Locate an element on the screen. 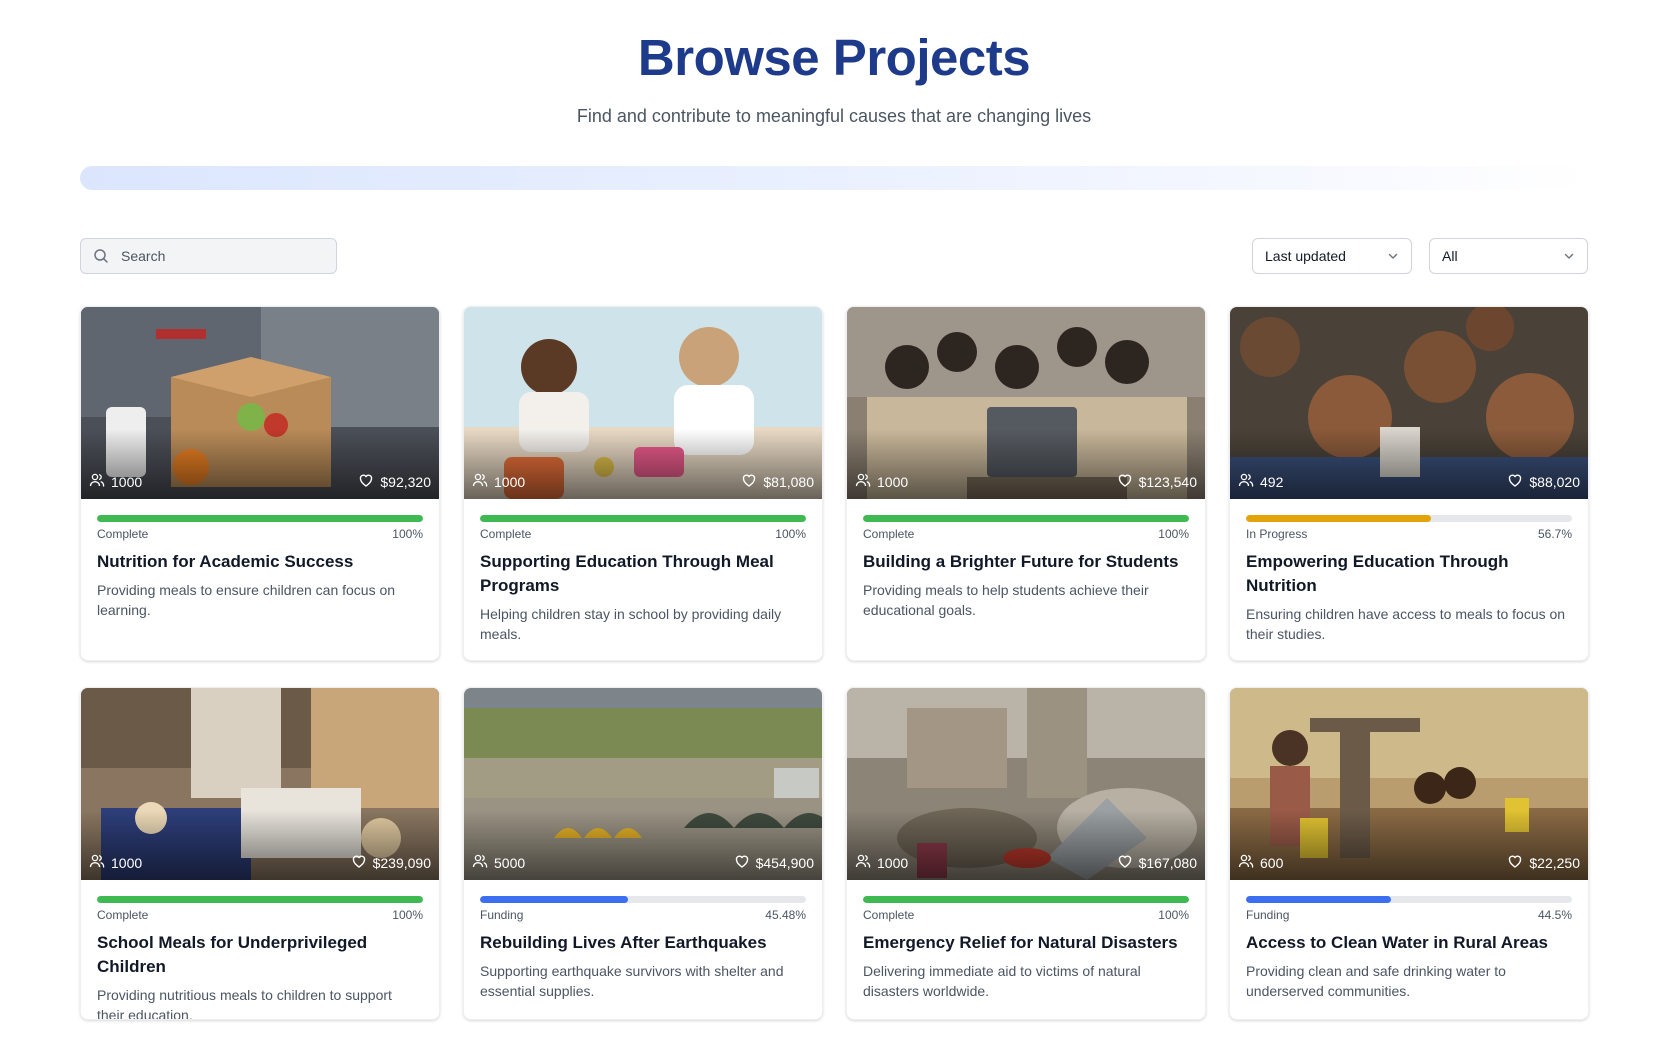  donate-heart: $81,080 is located at coordinates (777, 481).